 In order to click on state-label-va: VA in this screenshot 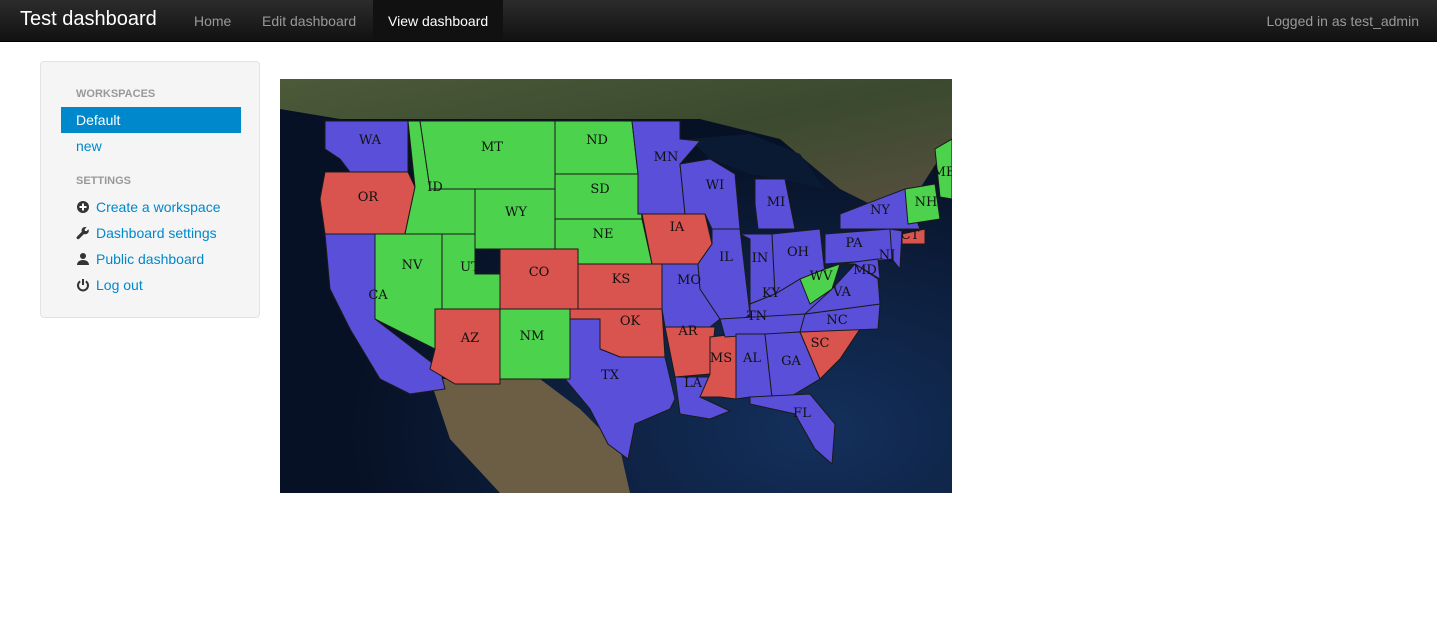, I will do `click(842, 292)`.